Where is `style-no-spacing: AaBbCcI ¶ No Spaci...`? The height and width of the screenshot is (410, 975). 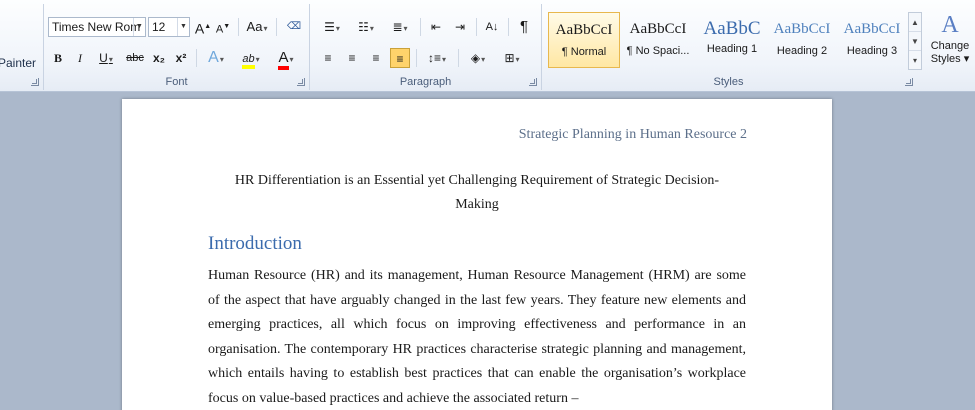 style-no-spacing: AaBbCcI ¶ No Spaci... is located at coordinates (658, 40).